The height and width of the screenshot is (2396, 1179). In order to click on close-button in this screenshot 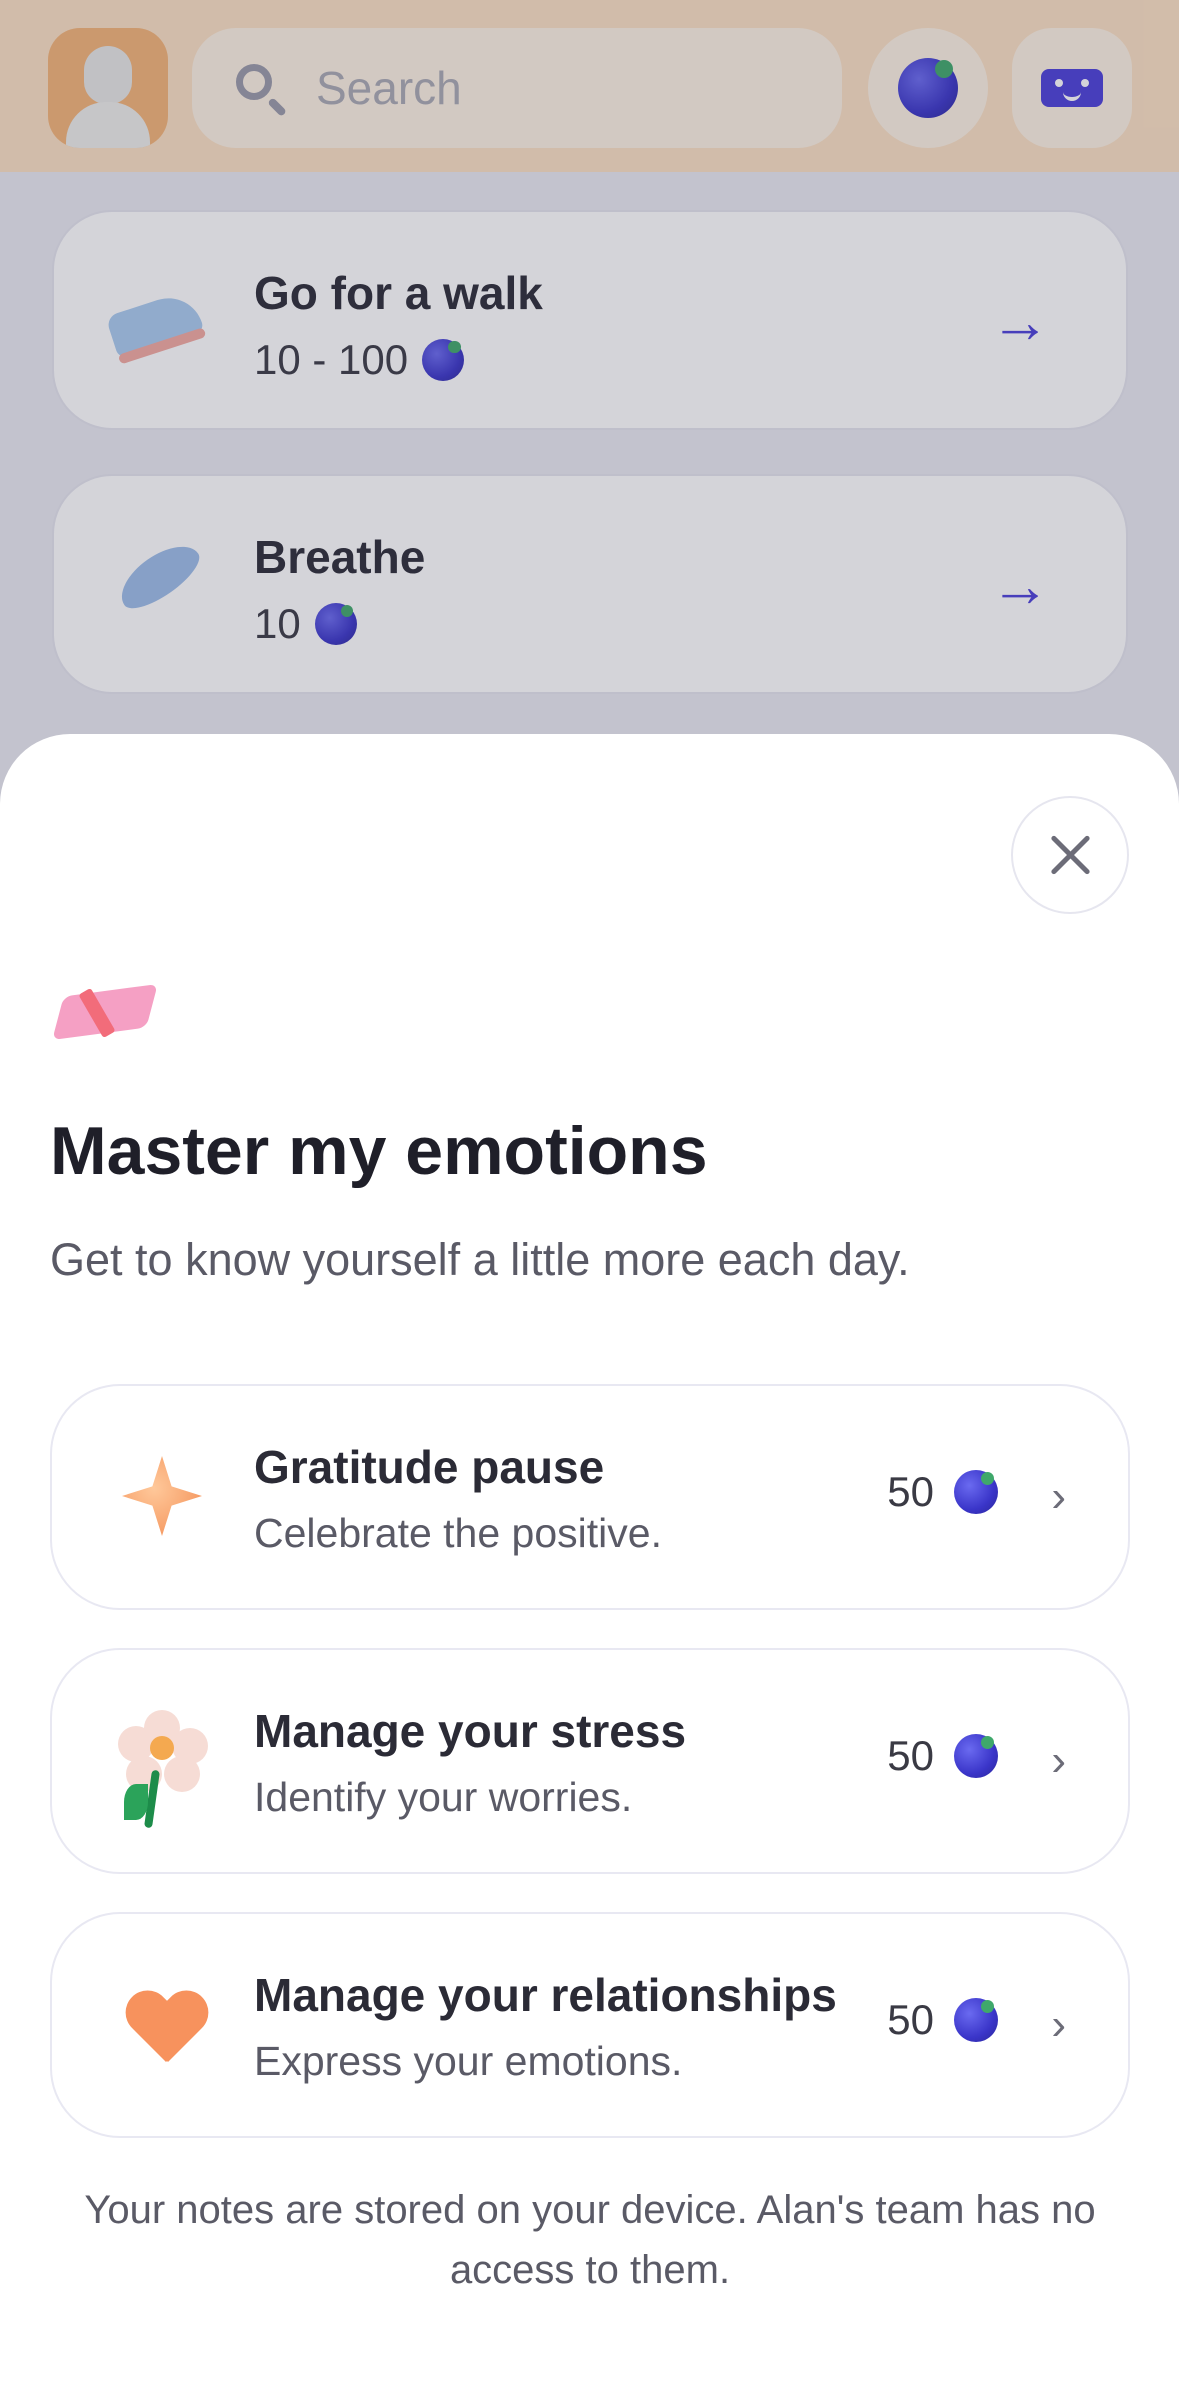, I will do `click(1070, 855)`.